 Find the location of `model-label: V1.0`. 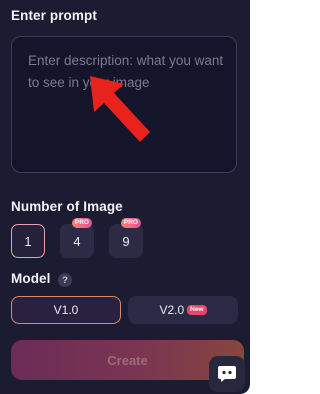

model-label: V1.0 is located at coordinates (66, 310).